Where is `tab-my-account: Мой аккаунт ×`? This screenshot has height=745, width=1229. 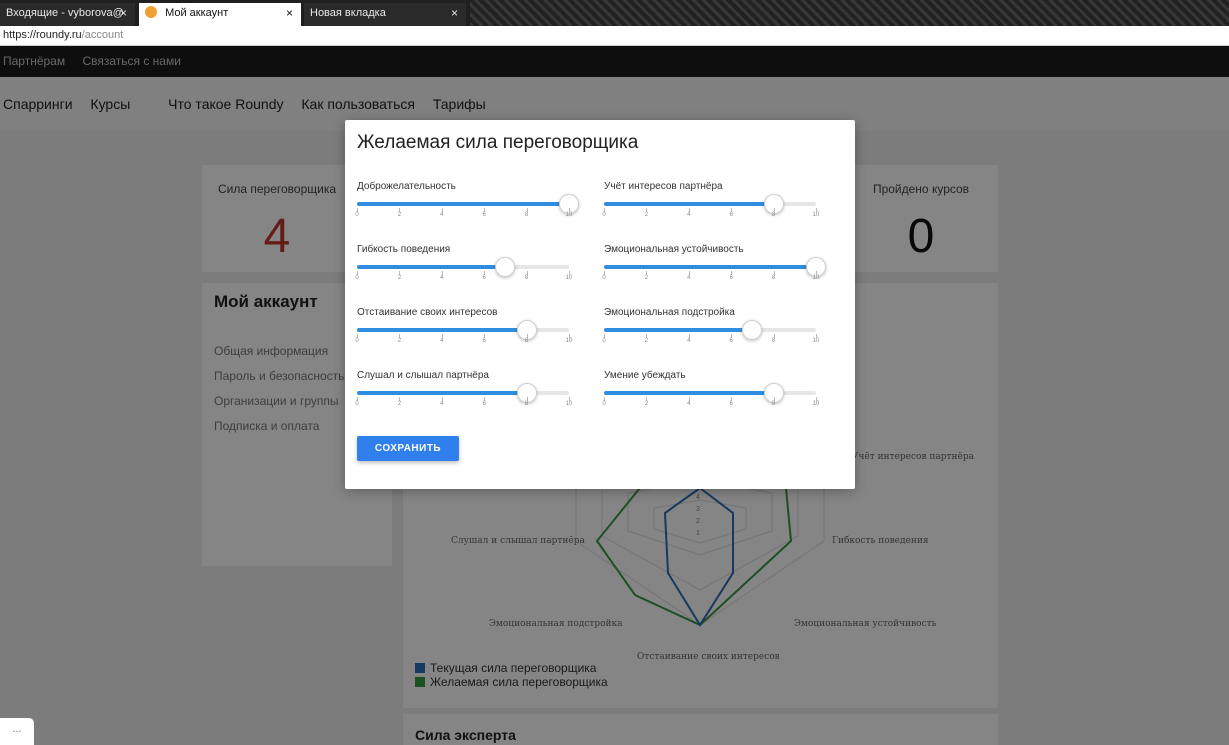
tab-my-account: Мой аккаунт × is located at coordinates (220, 14).